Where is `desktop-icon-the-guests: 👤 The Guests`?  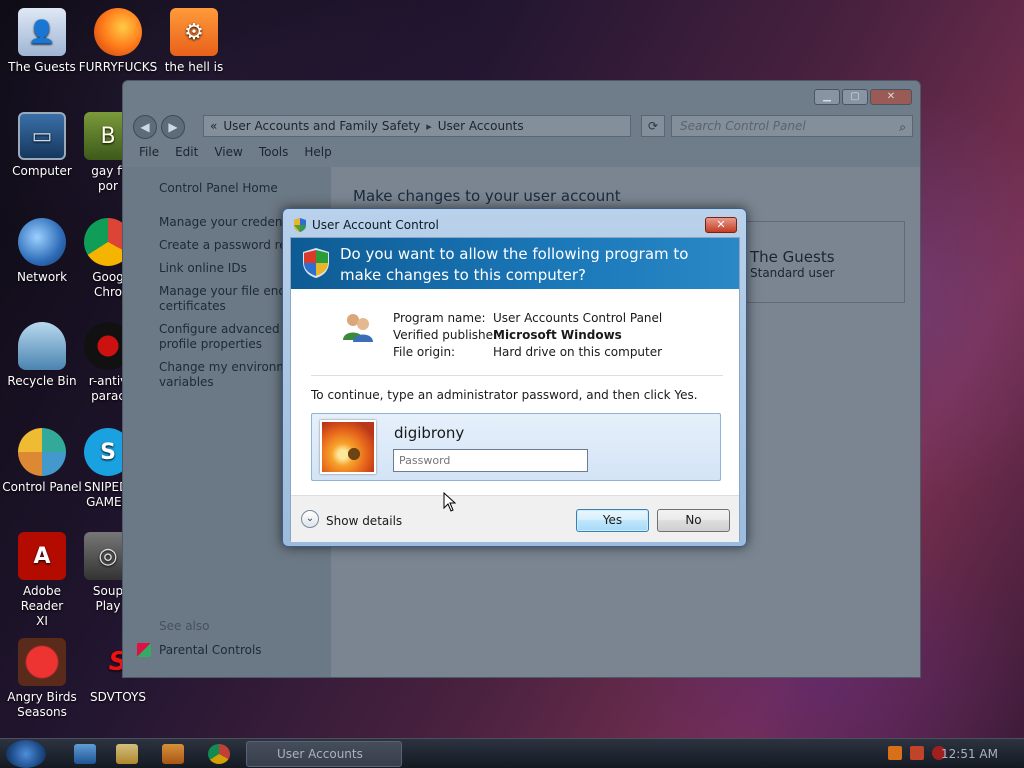 desktop-icon-the-guests: 👤 The Guests is located at coordinates (42, 41).